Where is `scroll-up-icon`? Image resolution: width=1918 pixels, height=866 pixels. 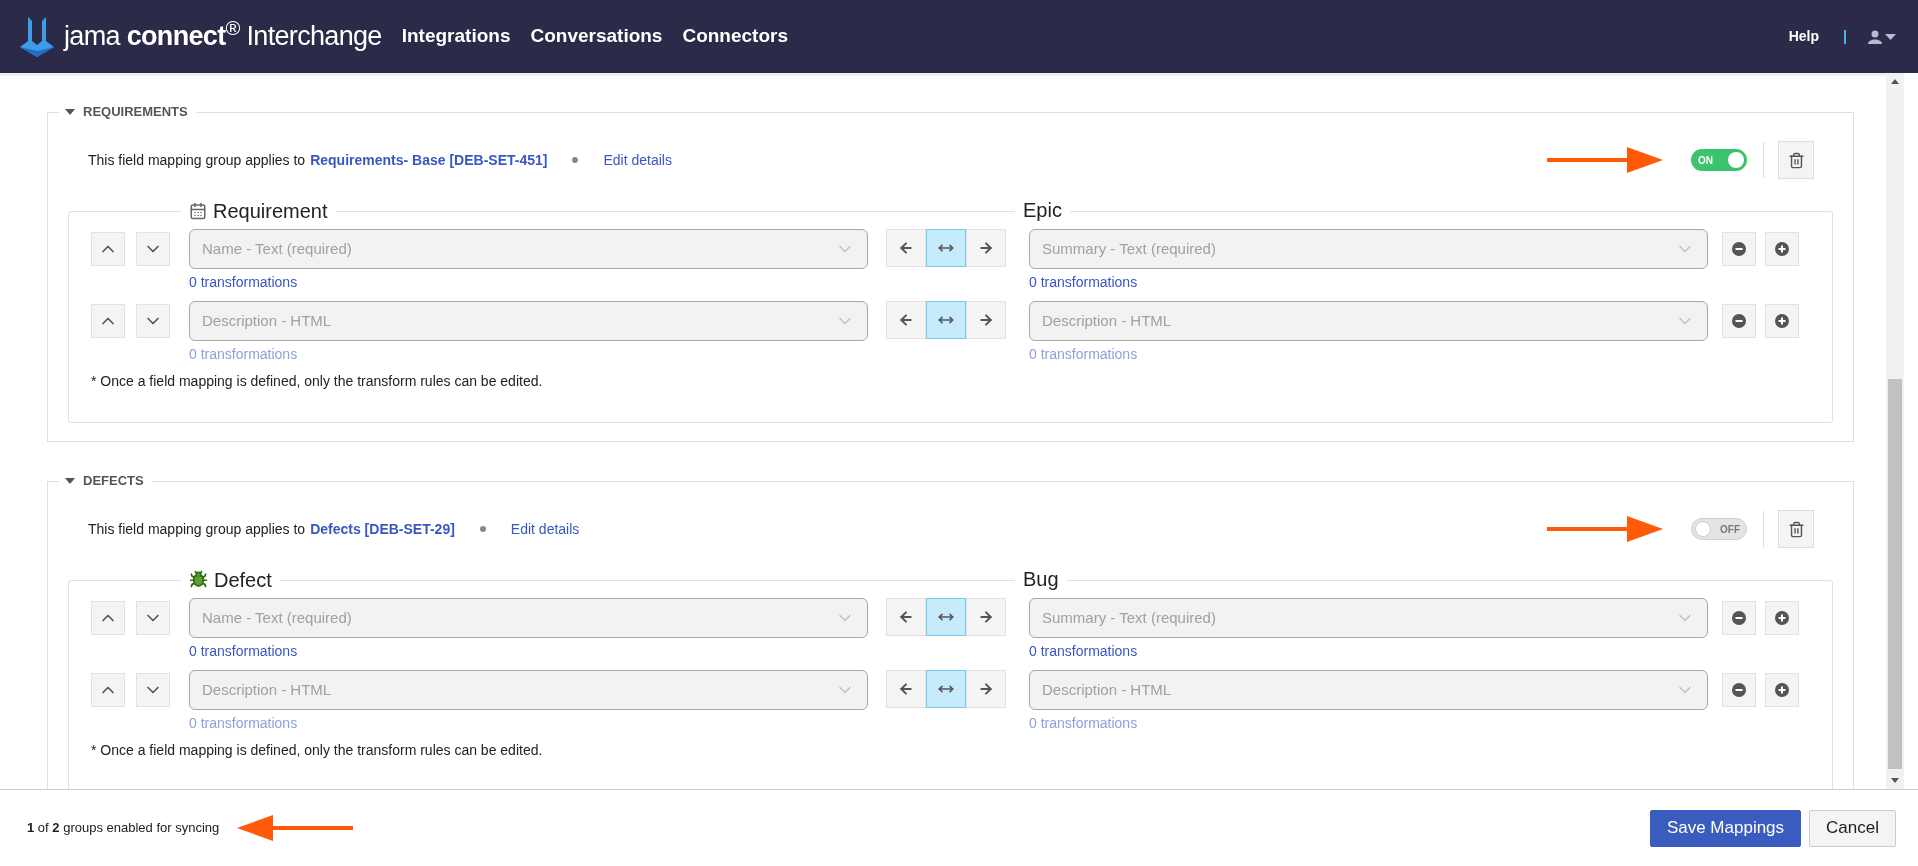
scroll-up-icon is located at coordinates (1895, 81).